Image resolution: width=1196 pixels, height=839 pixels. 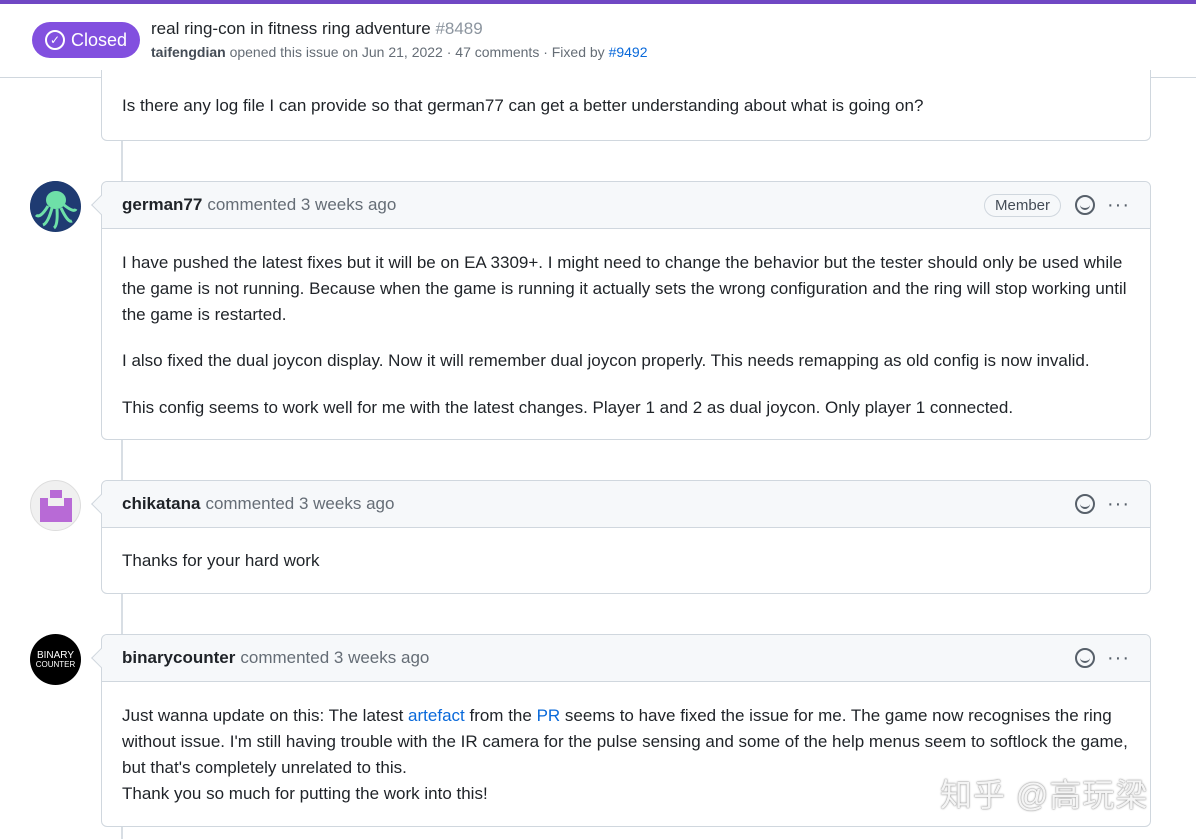 I want to click on avatar-logo-text: BINARY, so click(x=55, y=655).